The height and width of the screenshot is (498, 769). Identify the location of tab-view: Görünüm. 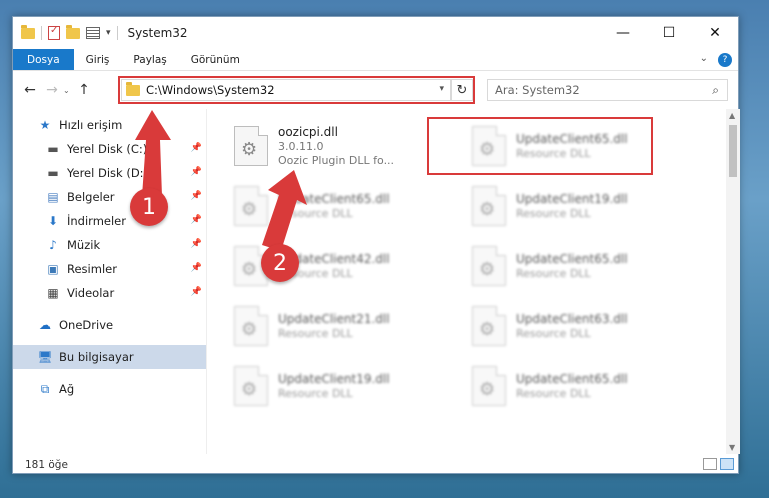
(215, 59).